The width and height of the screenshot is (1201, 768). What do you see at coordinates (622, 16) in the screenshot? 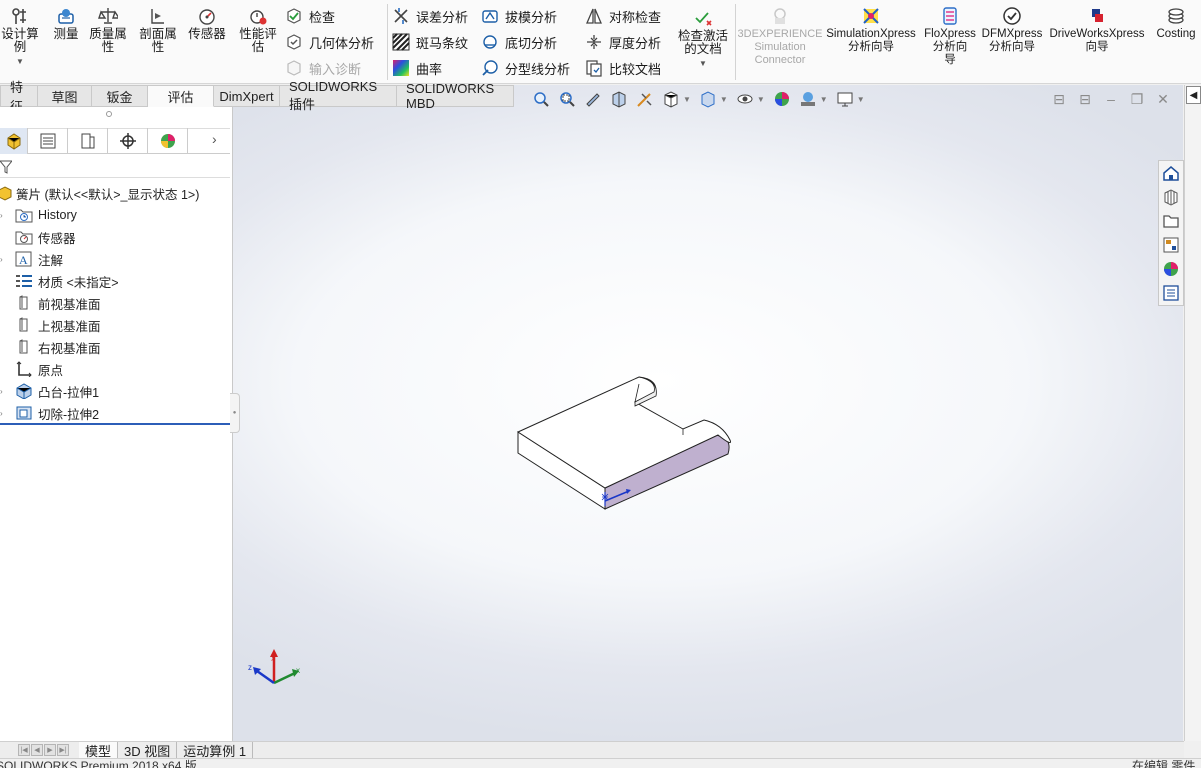
I see `symmetry-check-button: 对称检查` at bounding box center [622, 16].